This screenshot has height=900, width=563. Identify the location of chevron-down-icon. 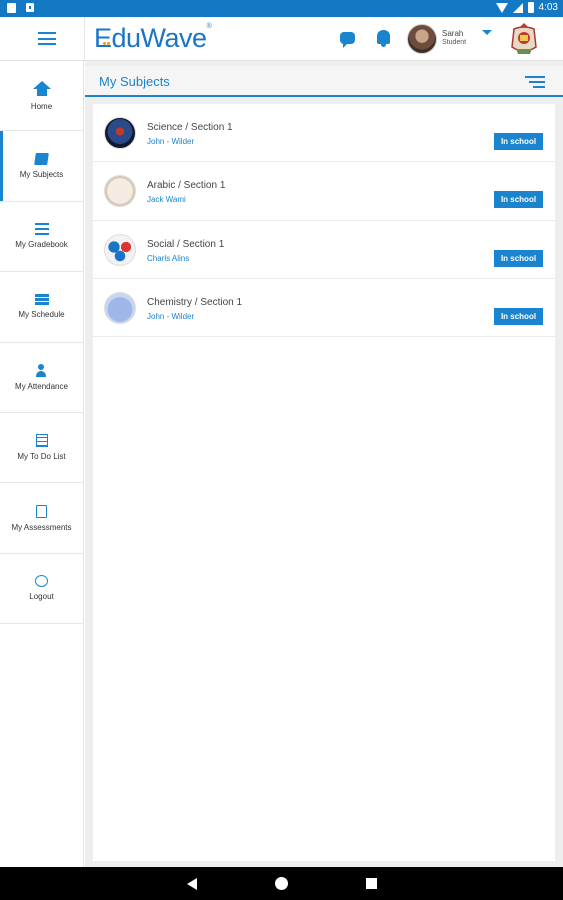
(487, 32).